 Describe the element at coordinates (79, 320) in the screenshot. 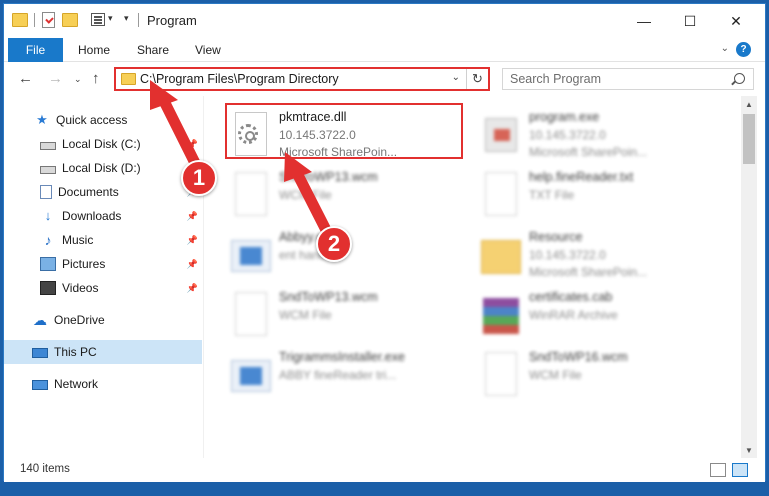

I see `sidebar-item-label: OneDrive` at that location.